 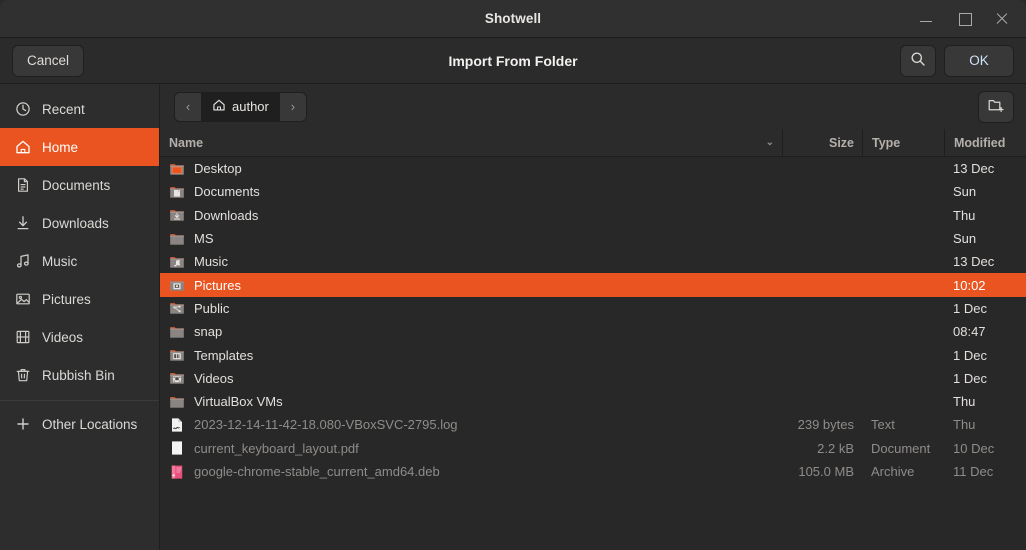 I want to click on table-row: Templates 1 Dec, so click(x=593, y=354).